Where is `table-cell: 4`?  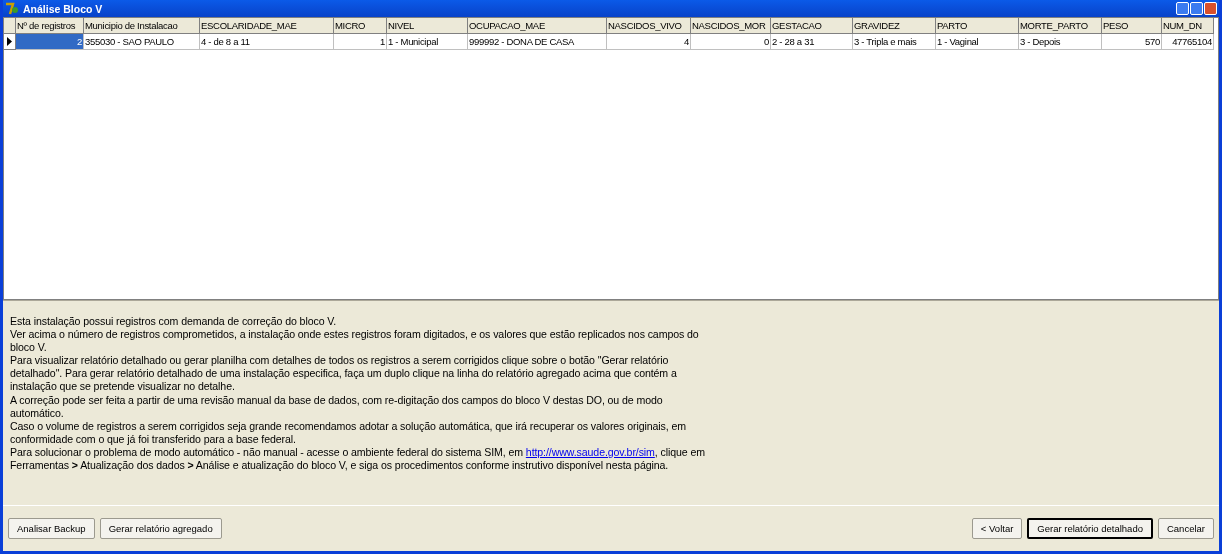 table-cell: 4 is located at coordinates (649, 42).